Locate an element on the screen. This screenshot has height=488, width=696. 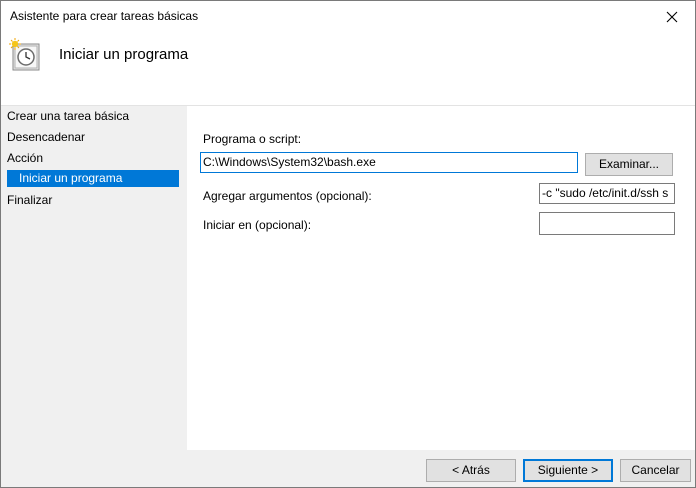
step-crear-tarea: Crear una tarea básica is located at coordinates (68, 116).